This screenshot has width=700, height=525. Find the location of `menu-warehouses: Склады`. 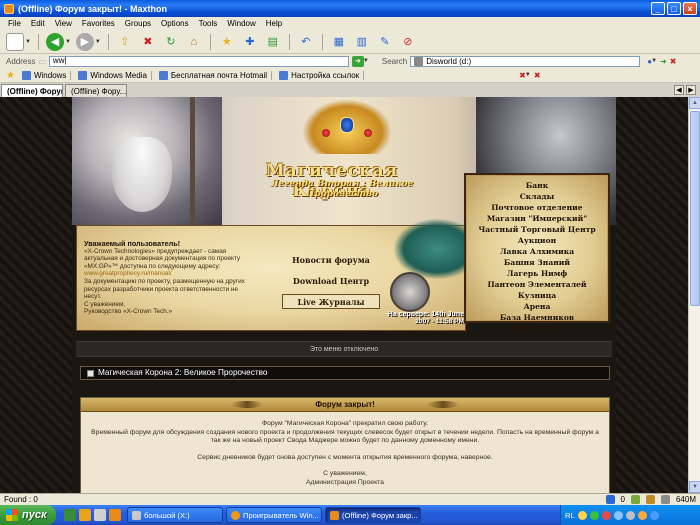

menu-warehouses: Склады is located at coordinates (537, 196).